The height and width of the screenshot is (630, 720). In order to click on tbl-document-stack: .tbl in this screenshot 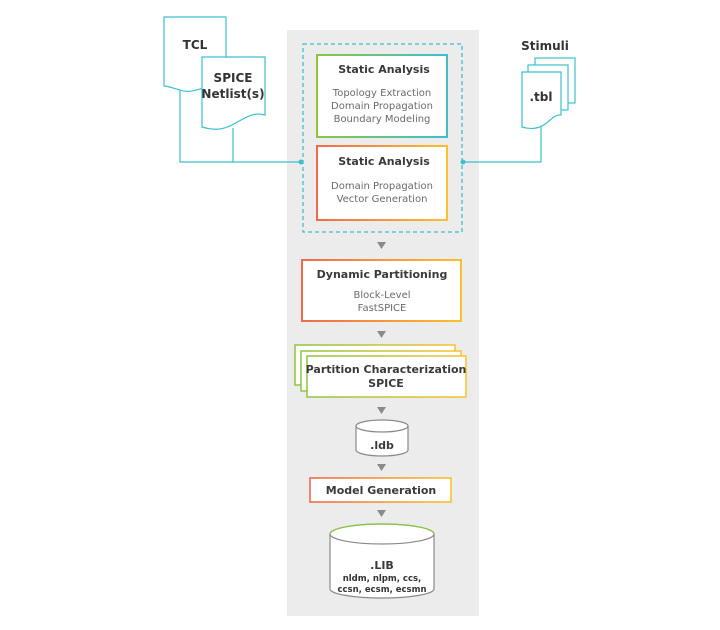, I will do `click(548, 93)`.